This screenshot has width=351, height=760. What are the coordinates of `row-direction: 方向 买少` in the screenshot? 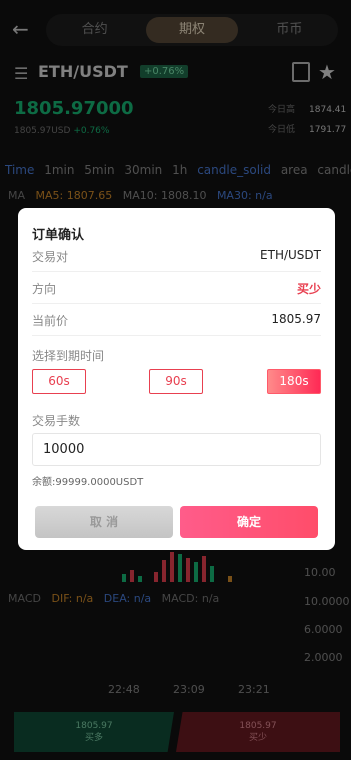 It's located at (176, 289).